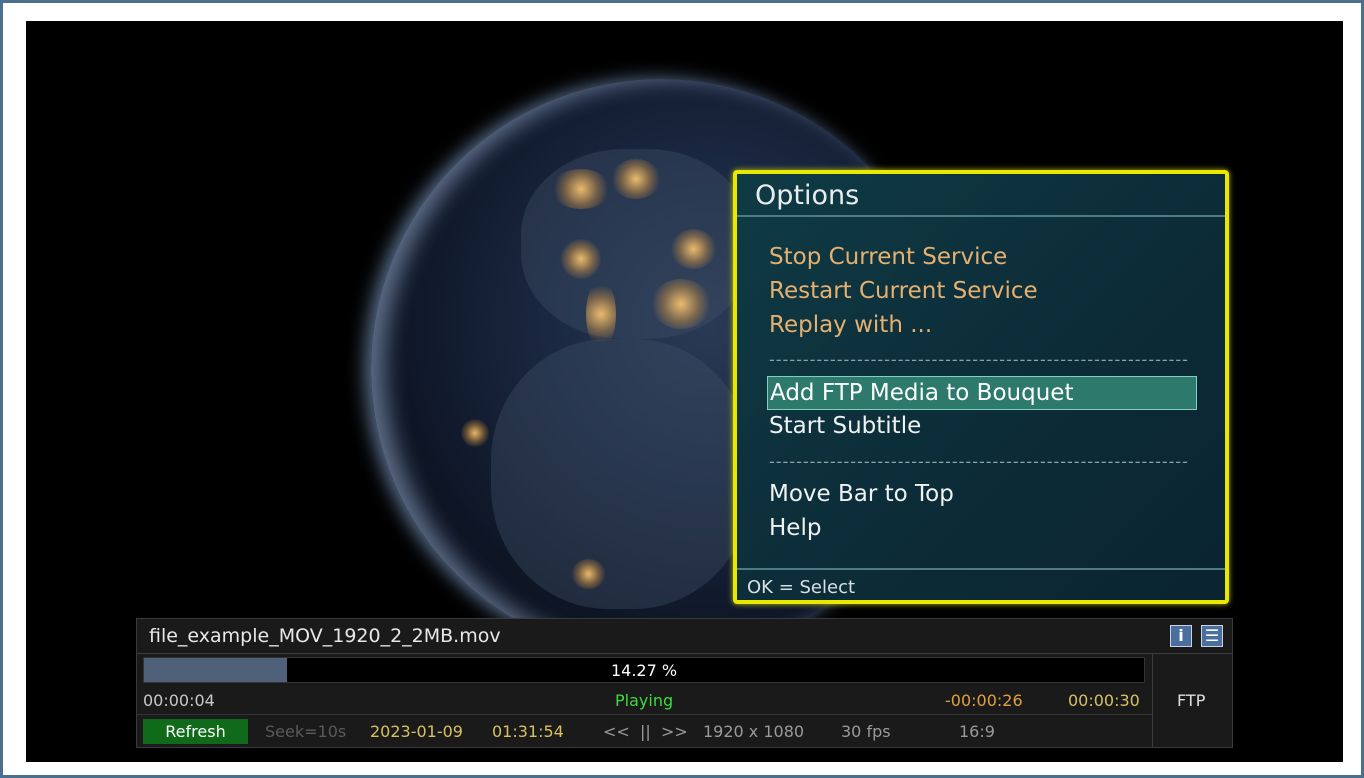 This screenshot has height=778, width=1364. I want to click on source-divider, so click(1152, 700).